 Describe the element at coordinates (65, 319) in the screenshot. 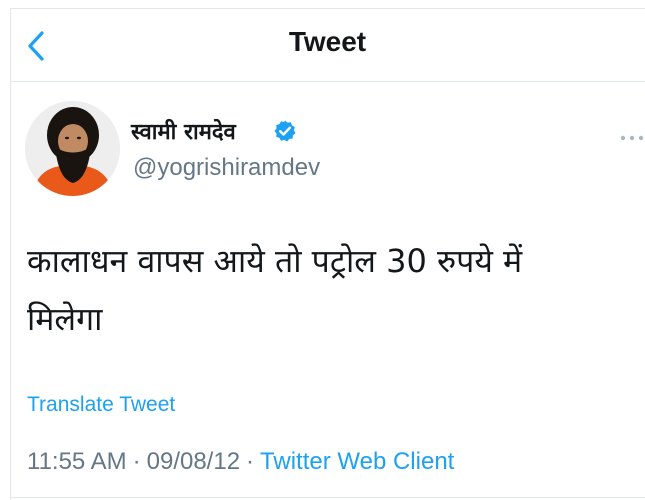

I see `tweet-text-line: मिलेगा` at that location.